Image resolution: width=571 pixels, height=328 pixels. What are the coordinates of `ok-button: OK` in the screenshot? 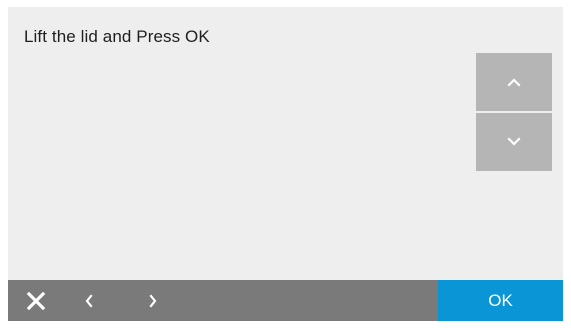 It's located at (500, 300).